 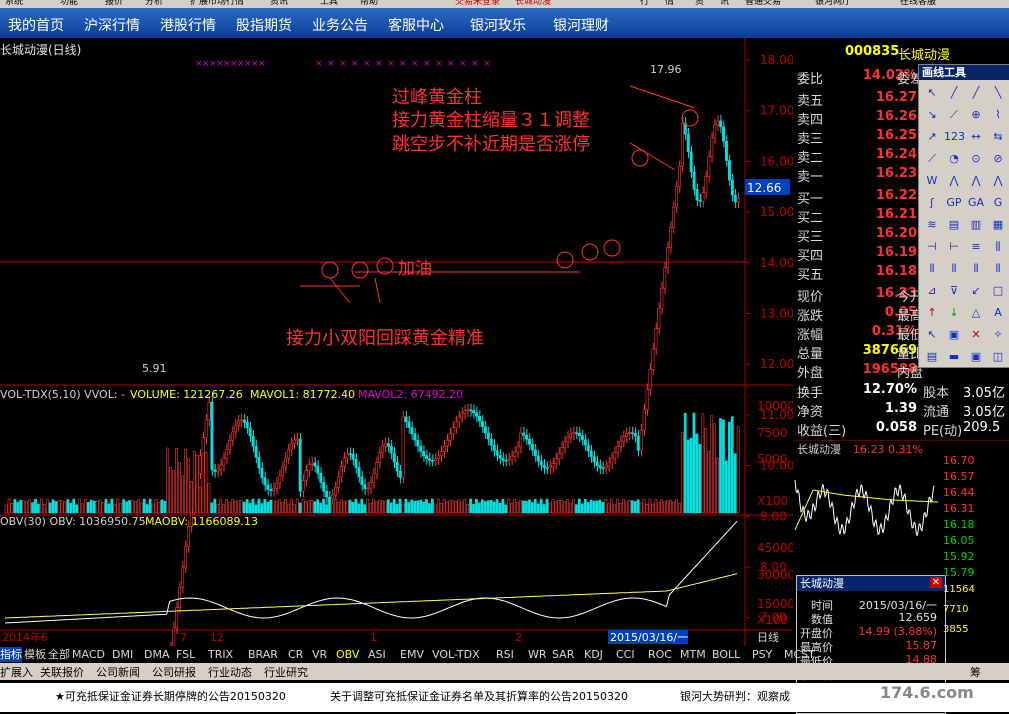 What do you see at coordinates (340, 25) in the screenshot?
I see `nav-item: 业务公告` at bounding box center [340, 25].